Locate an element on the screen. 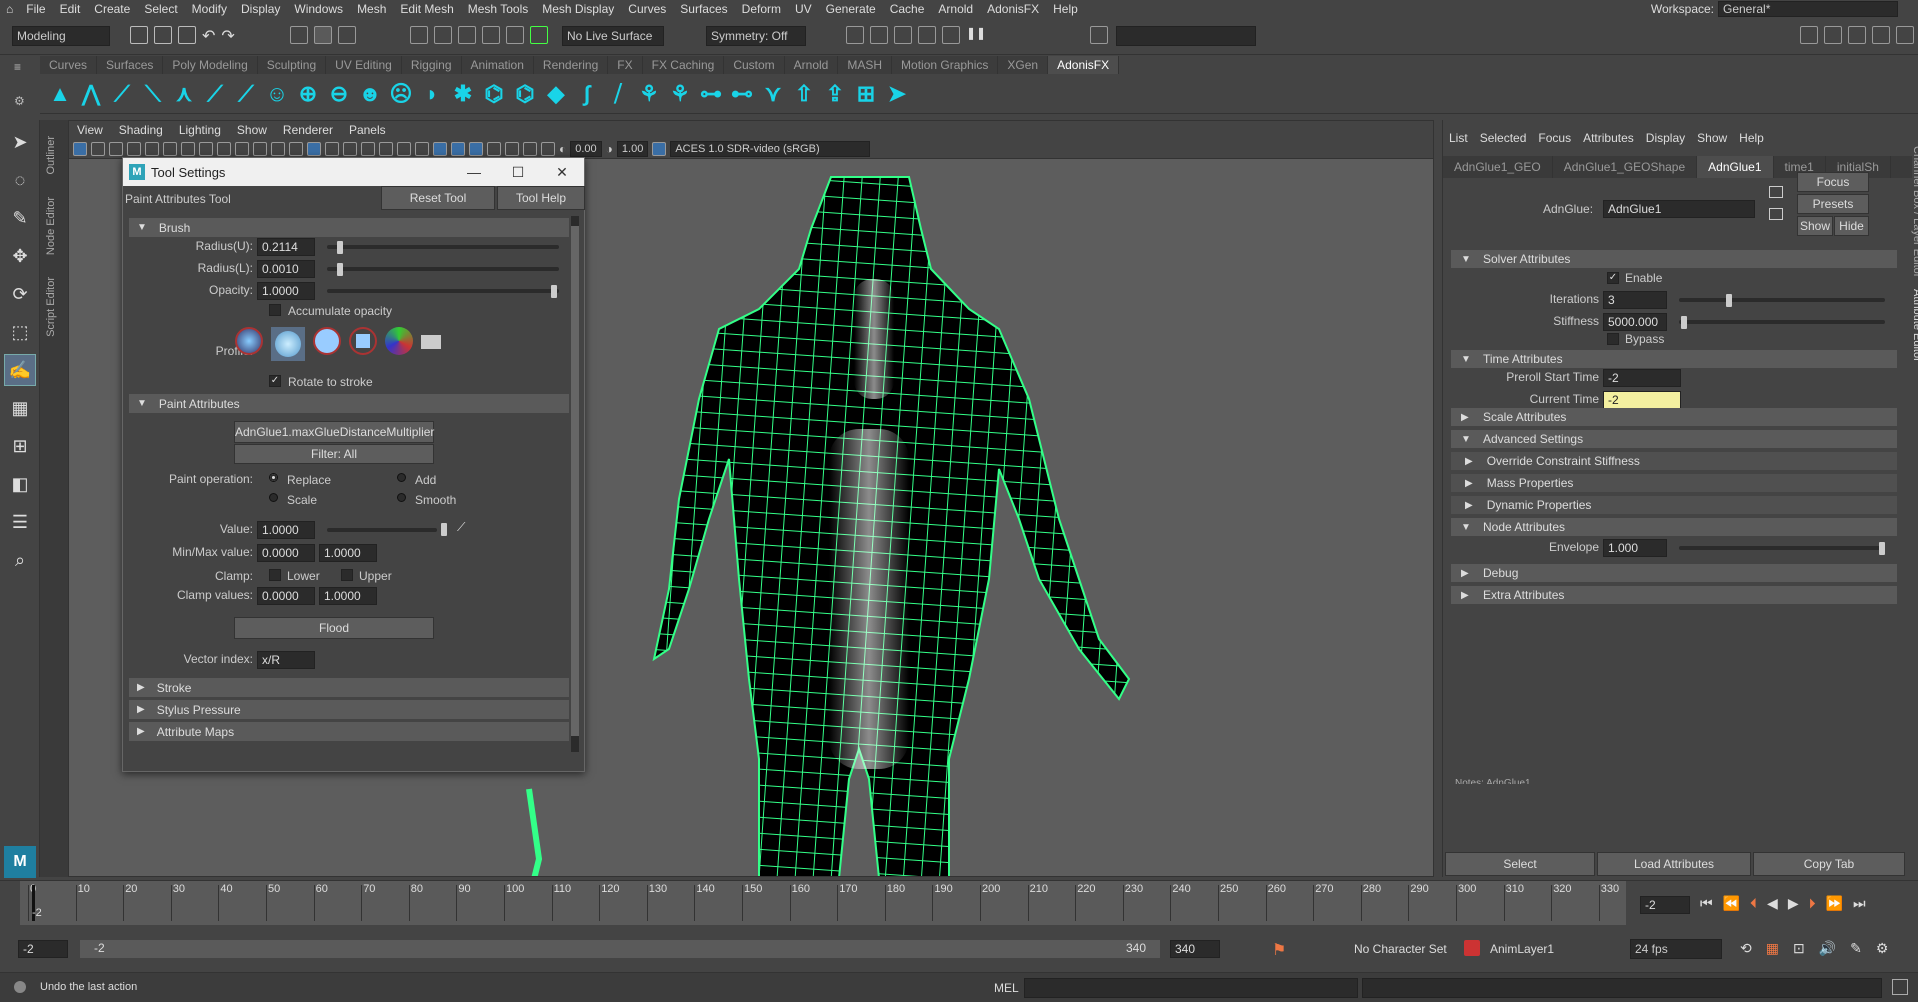 This screenshot has height=1002, width=1918. debug-header: ▶ Debug is located at coordinates (1674, 573).